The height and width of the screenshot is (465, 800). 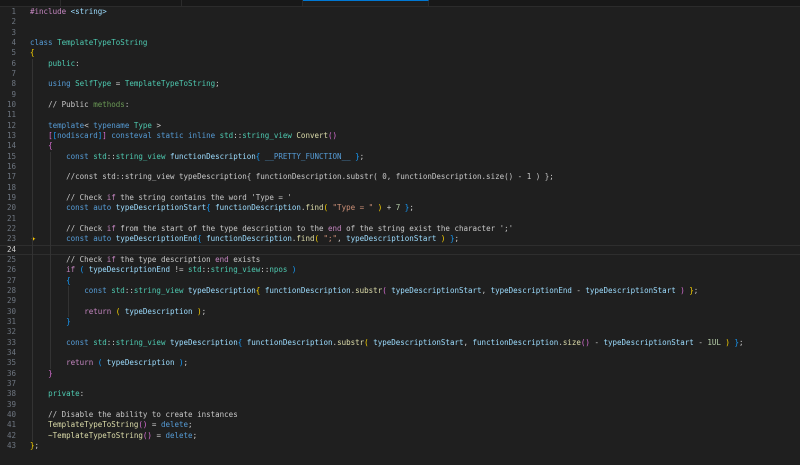 I want to click on code-text: };, so click(x=35, y=445).